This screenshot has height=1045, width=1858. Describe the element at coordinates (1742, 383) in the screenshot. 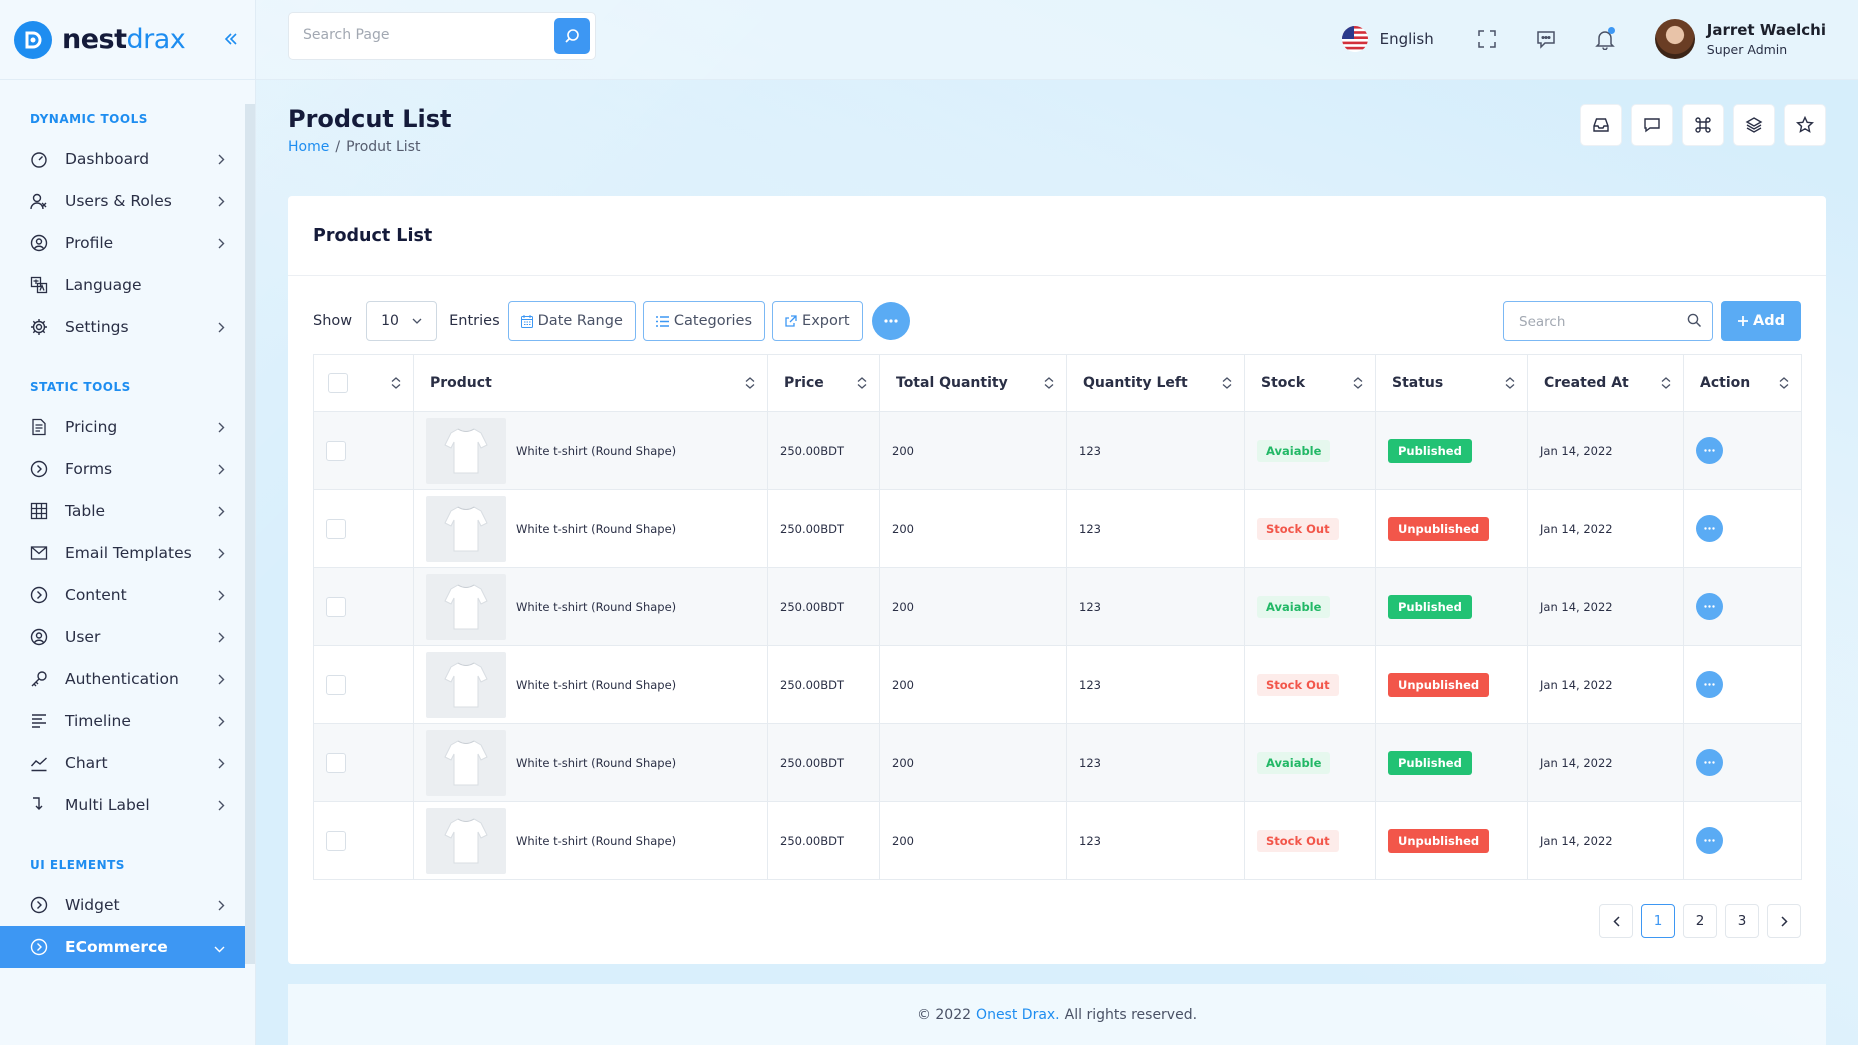

I see `column-header-action: Action` at that location.